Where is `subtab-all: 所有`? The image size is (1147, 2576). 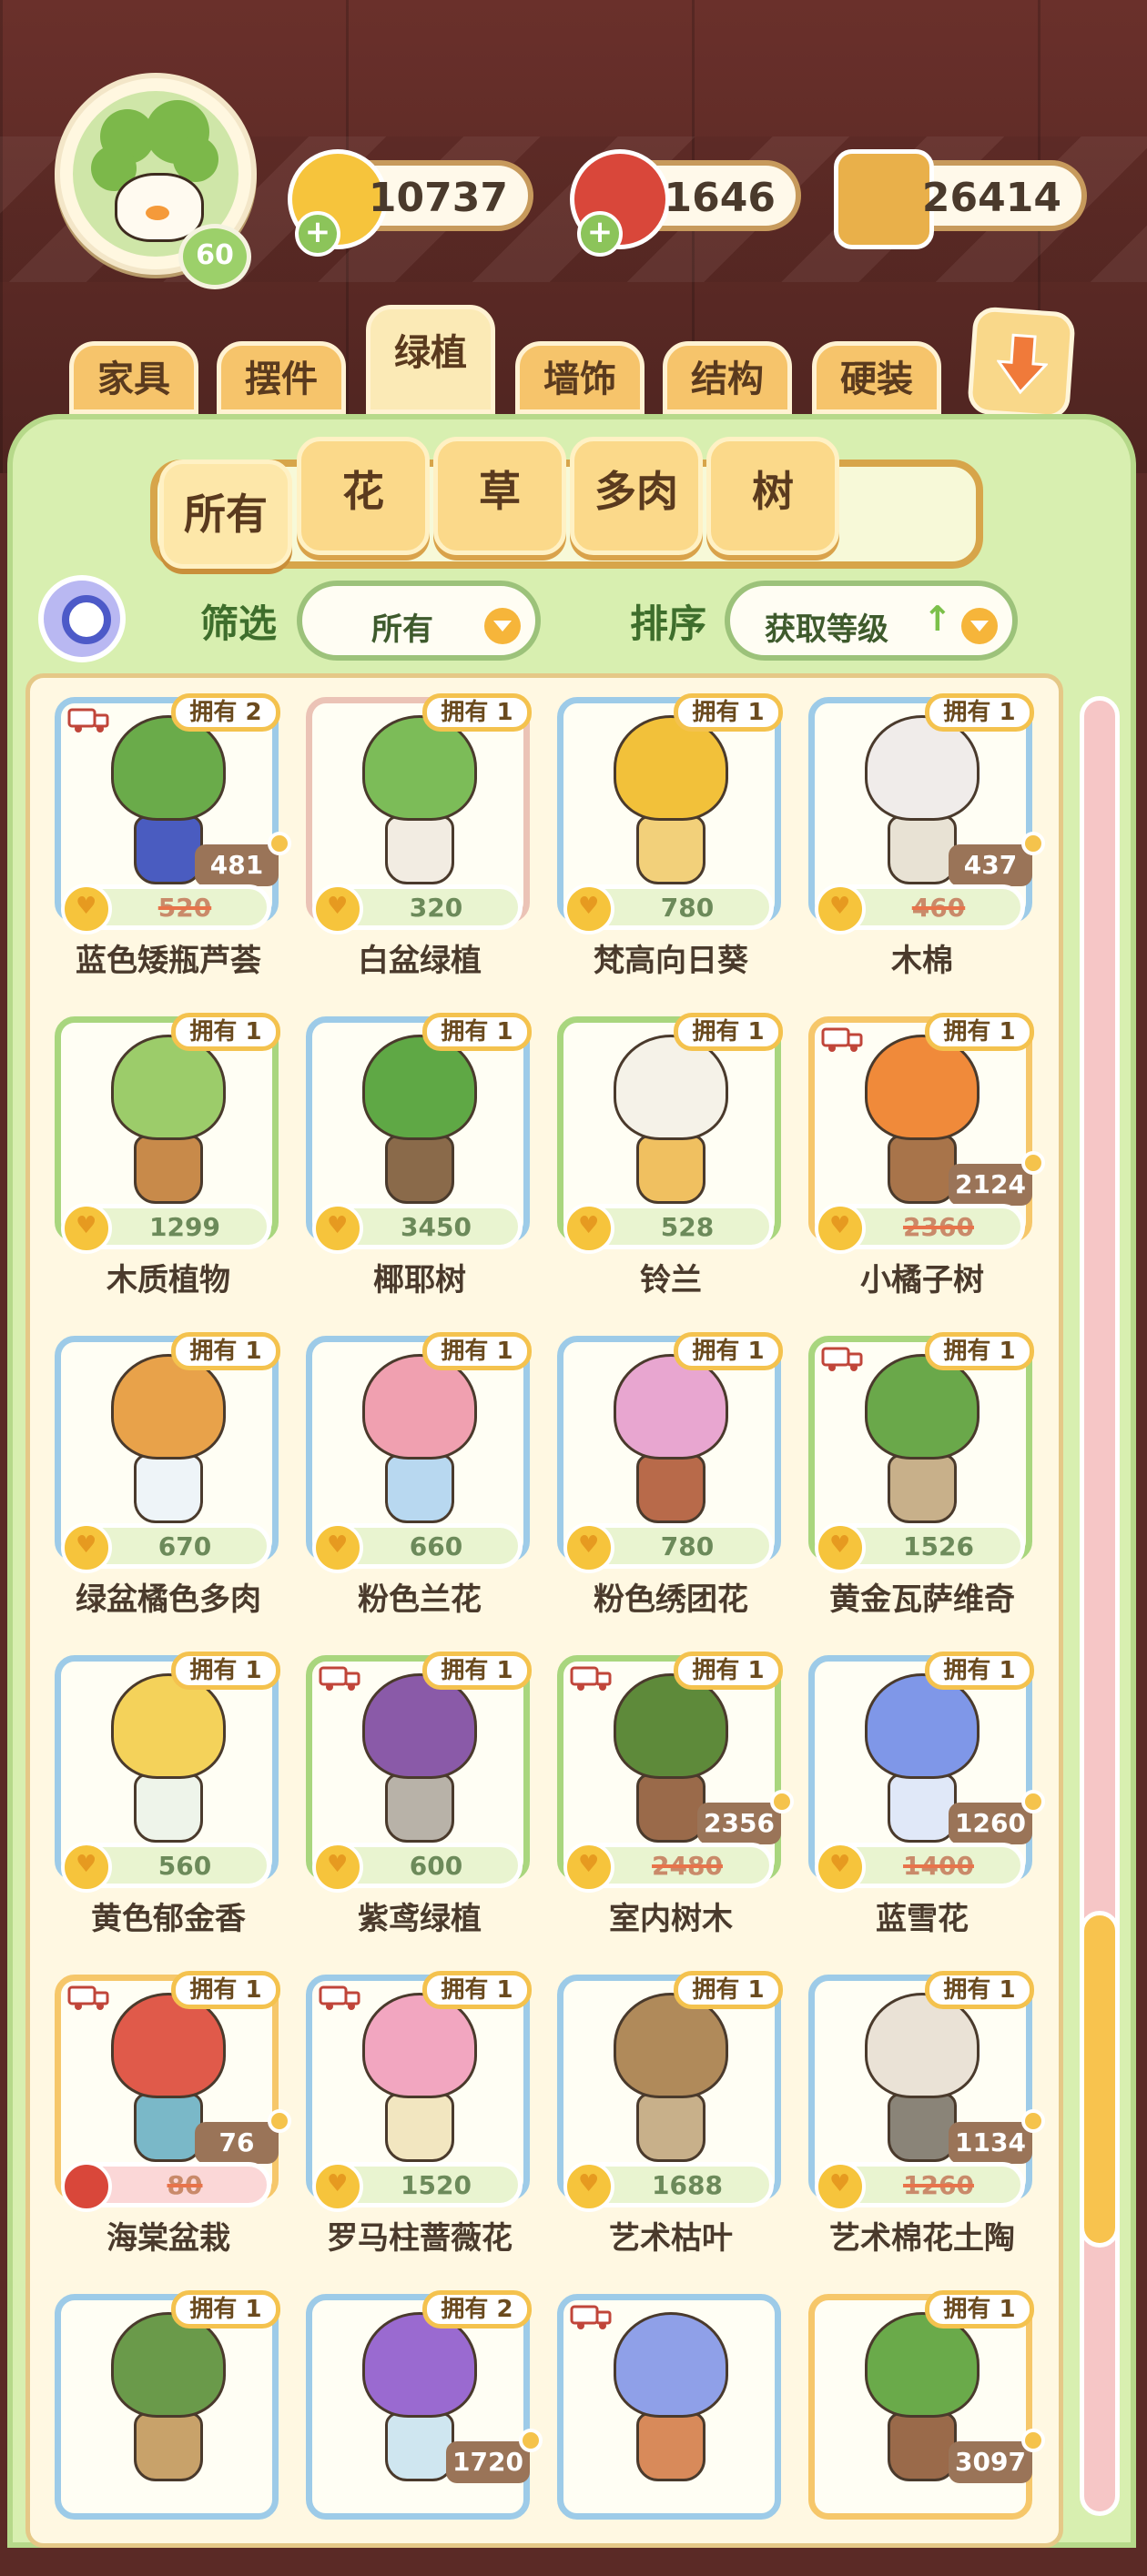
subtab-all: 所有 is located at coordinates (225, 514).